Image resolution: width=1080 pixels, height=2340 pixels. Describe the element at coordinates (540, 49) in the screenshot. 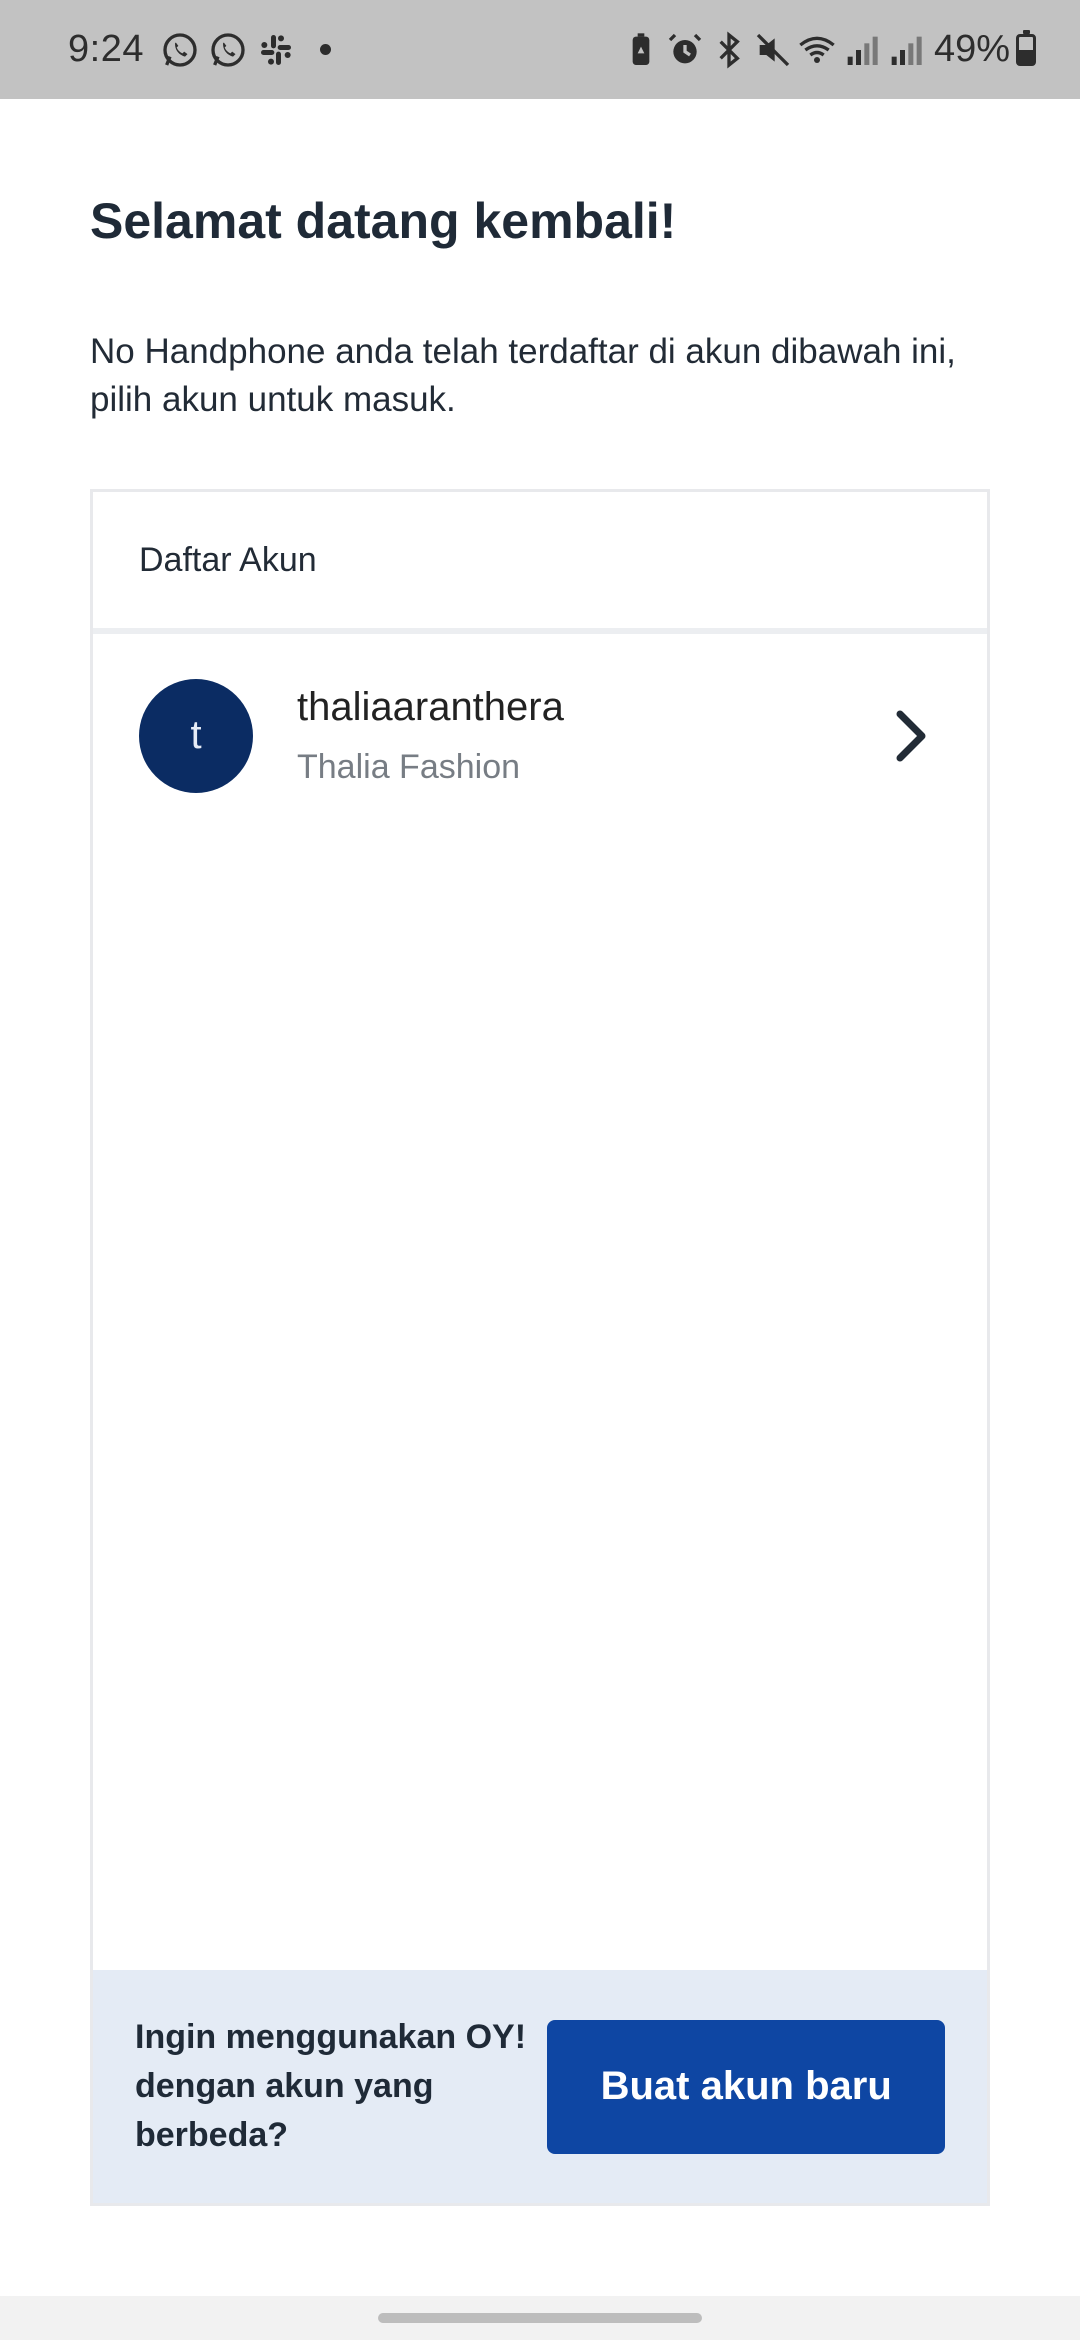

I see `status-bar: 9:24 49%` at that location.